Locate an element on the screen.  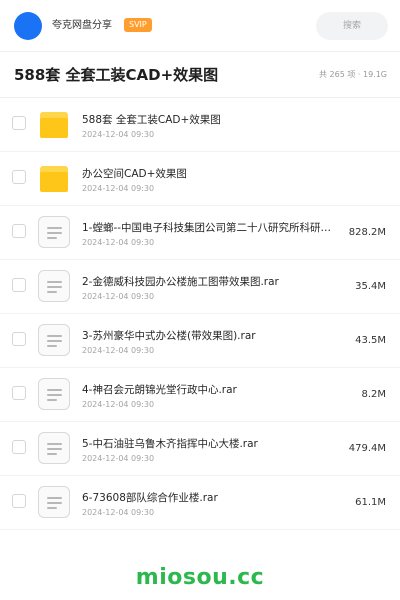
list-item-folder: 588套 全套工装CAD+效果图 2024-12-04 09:30 is located at coordinates (200, 125).